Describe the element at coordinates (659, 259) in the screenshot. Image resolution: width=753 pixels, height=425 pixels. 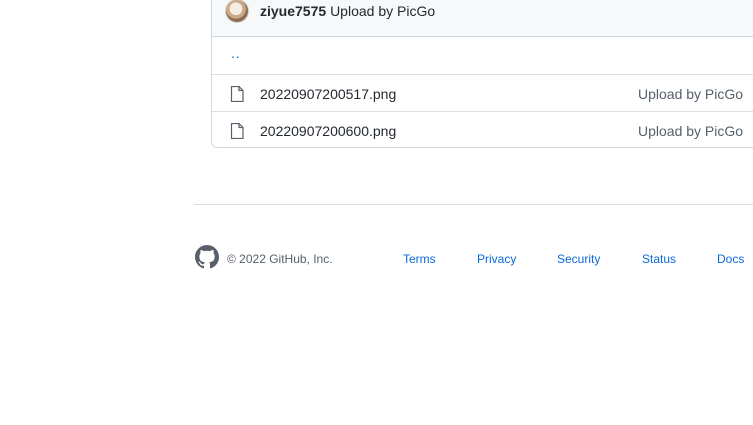
I see `footer-link-status: Status` at that location.